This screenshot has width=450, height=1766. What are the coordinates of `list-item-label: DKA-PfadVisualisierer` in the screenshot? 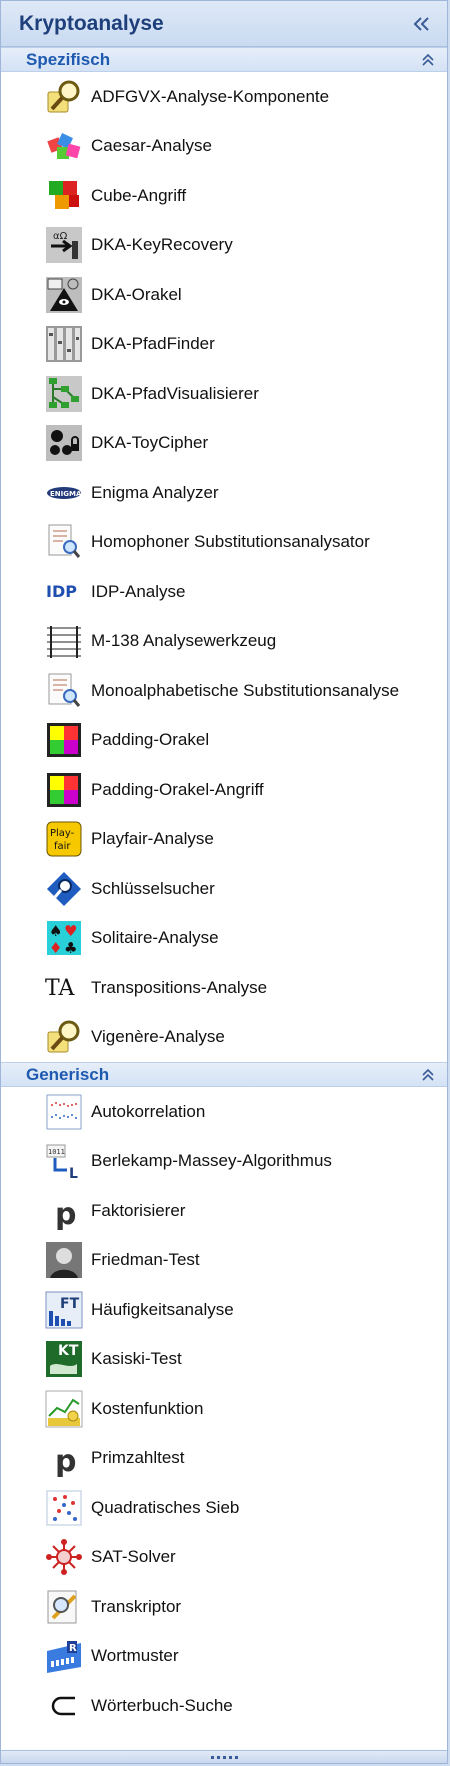 It's located at (175, 393).